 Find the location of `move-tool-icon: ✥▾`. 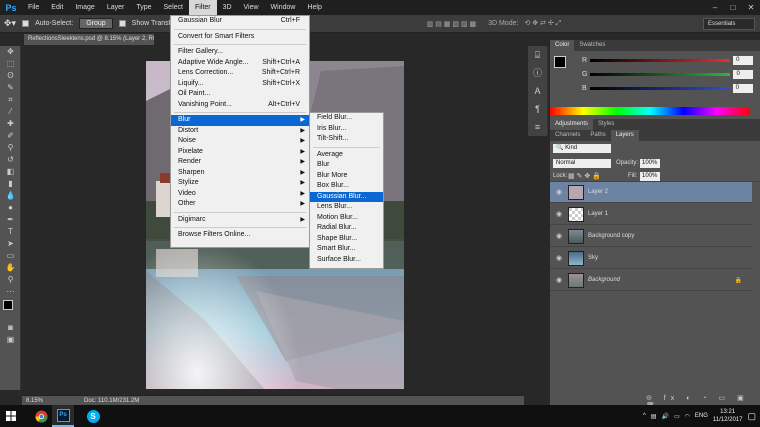

move-tool-icon: ✥▾ is located at coordinates (10, 23).